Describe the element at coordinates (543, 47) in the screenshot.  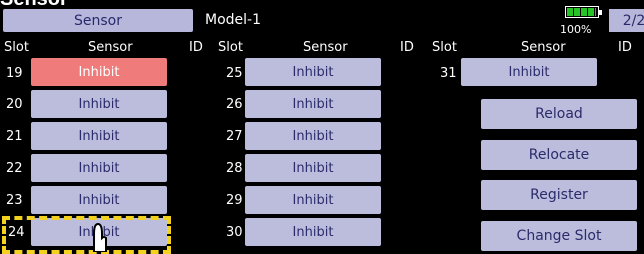
I see `col-sensor-3: Sensor` at that location.